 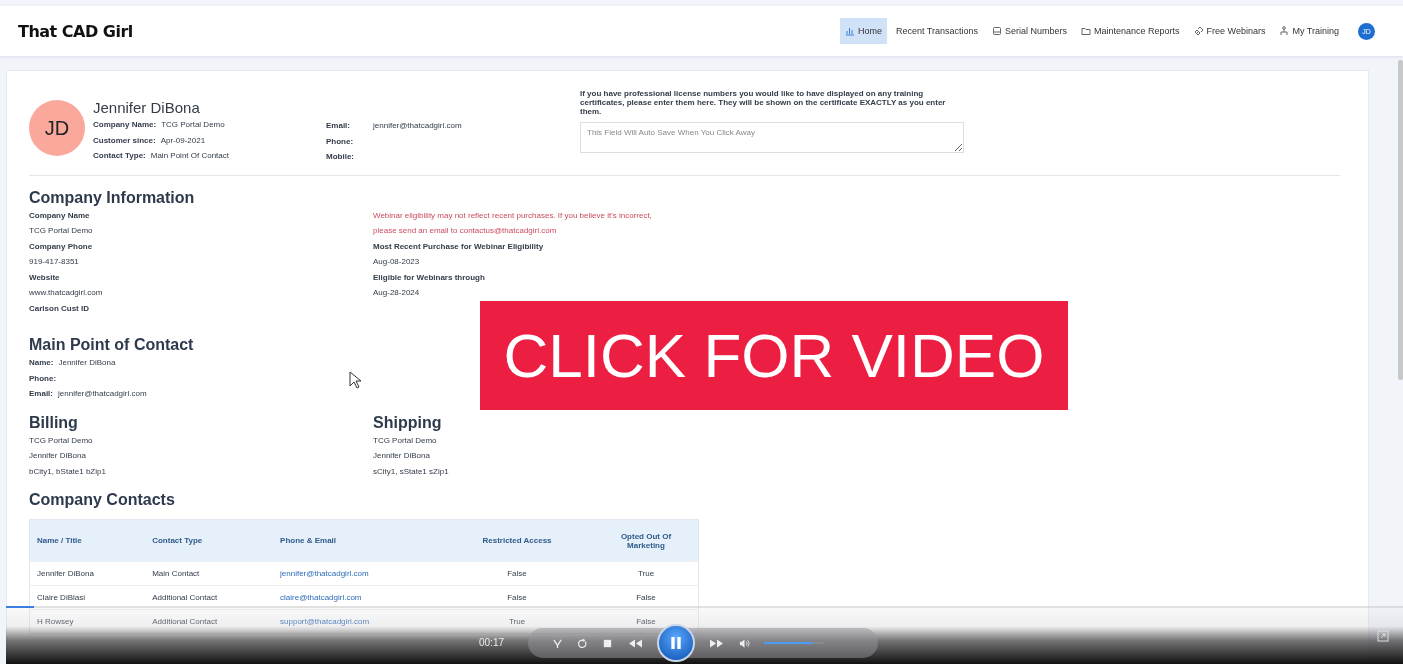 I want to click on pause-icon, so click(x=676, y=643).